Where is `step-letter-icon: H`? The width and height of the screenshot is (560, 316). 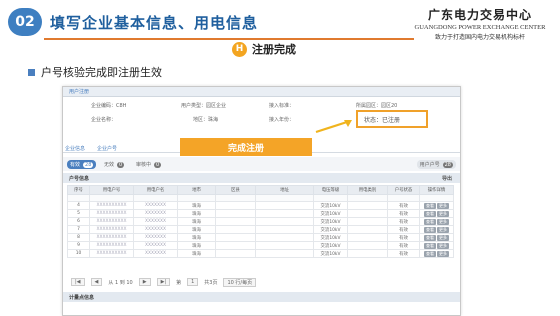
step-letter-icon: H is located at coordinates (239, 49).